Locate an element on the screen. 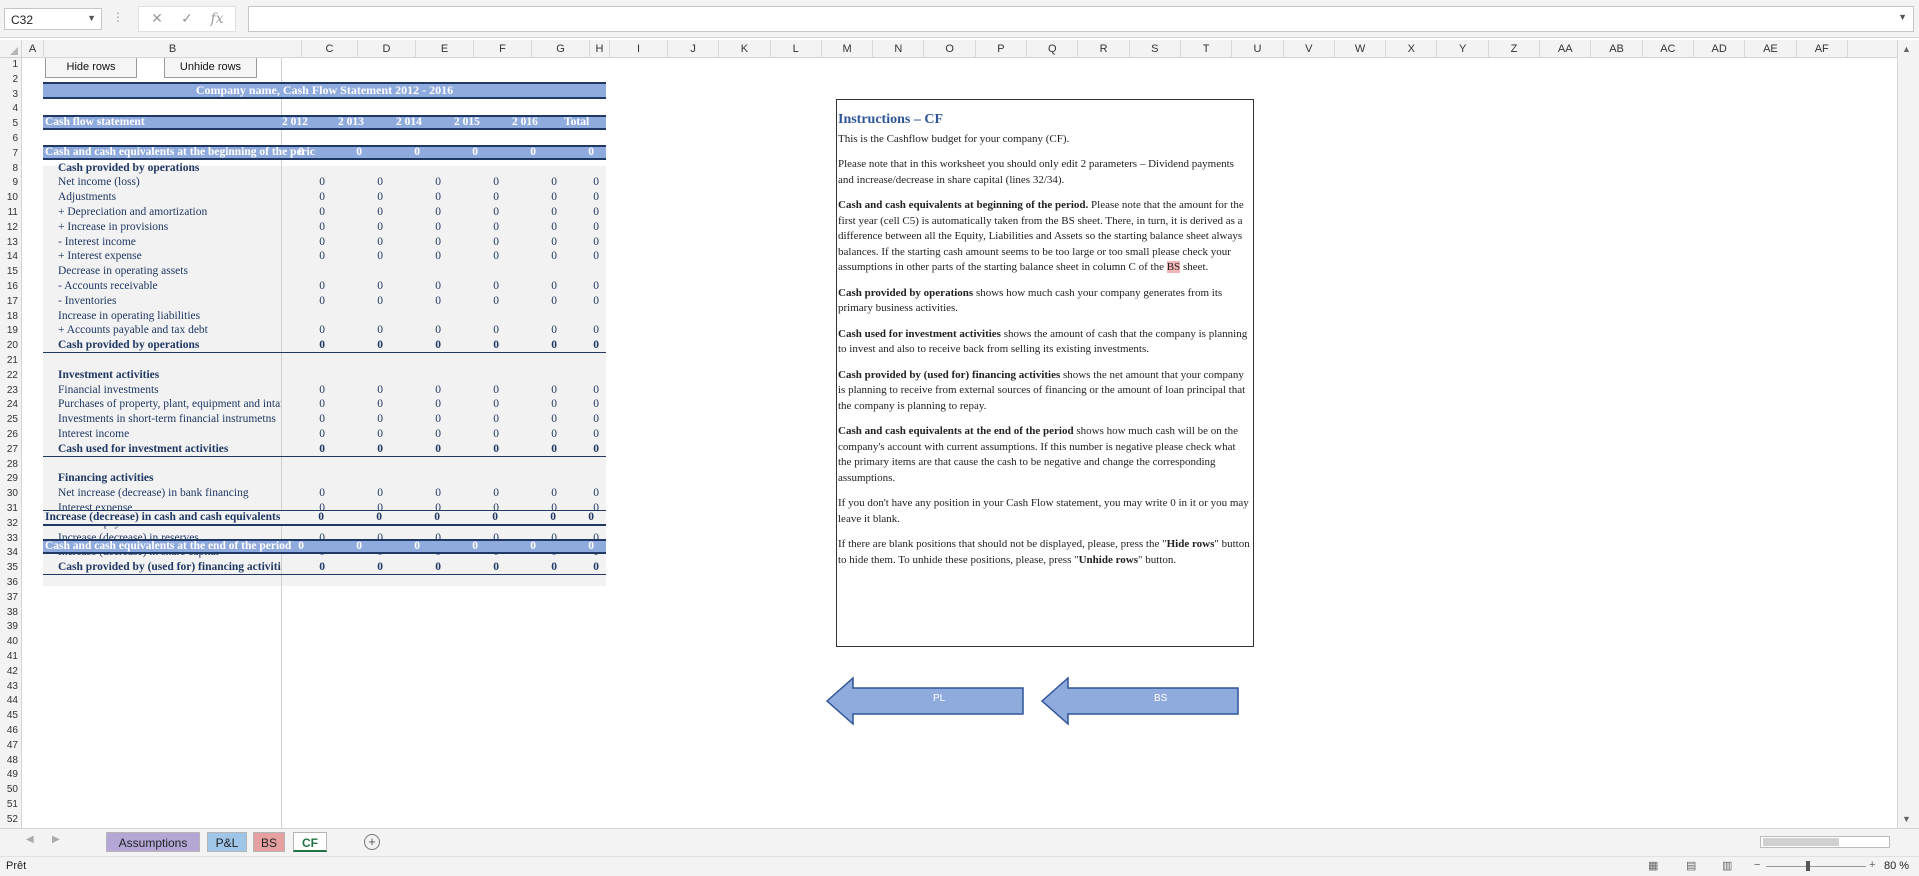 Image resolution: width=1919 pixels, height=876 pixels. column-header: J is located at coordinates (694, 49).